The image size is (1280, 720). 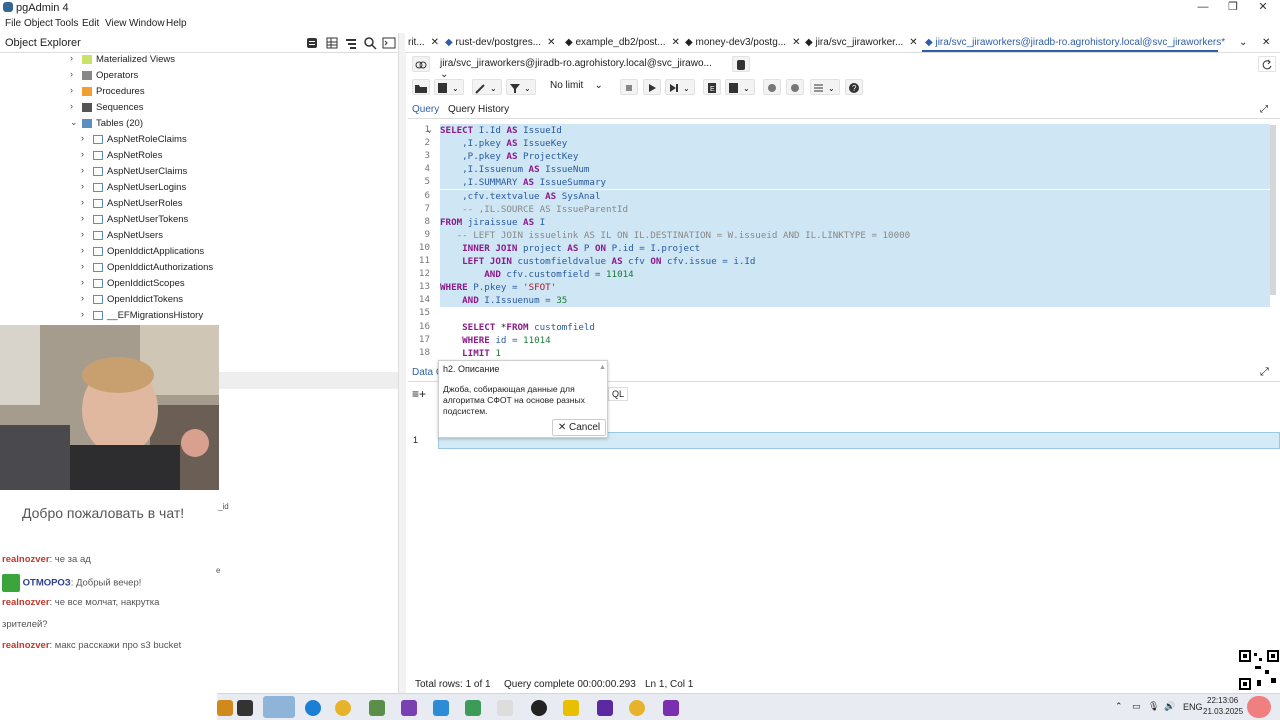 What do you see at coordinates (66, 23) in the screenshot?
I see `menu-tools: Tools` at bounding box center [66, 23].